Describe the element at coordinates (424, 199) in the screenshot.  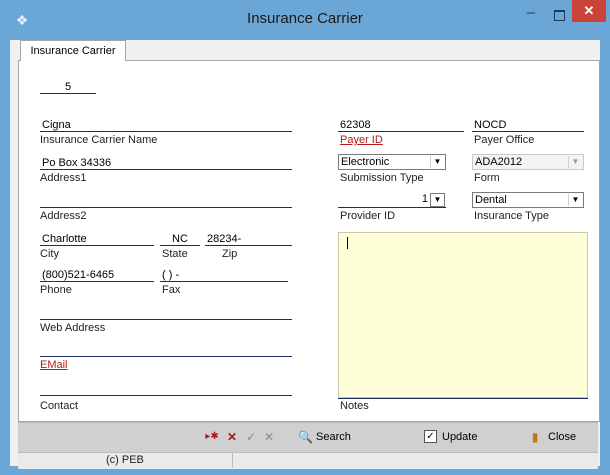
I see `provider-id-value: 1` at that location.